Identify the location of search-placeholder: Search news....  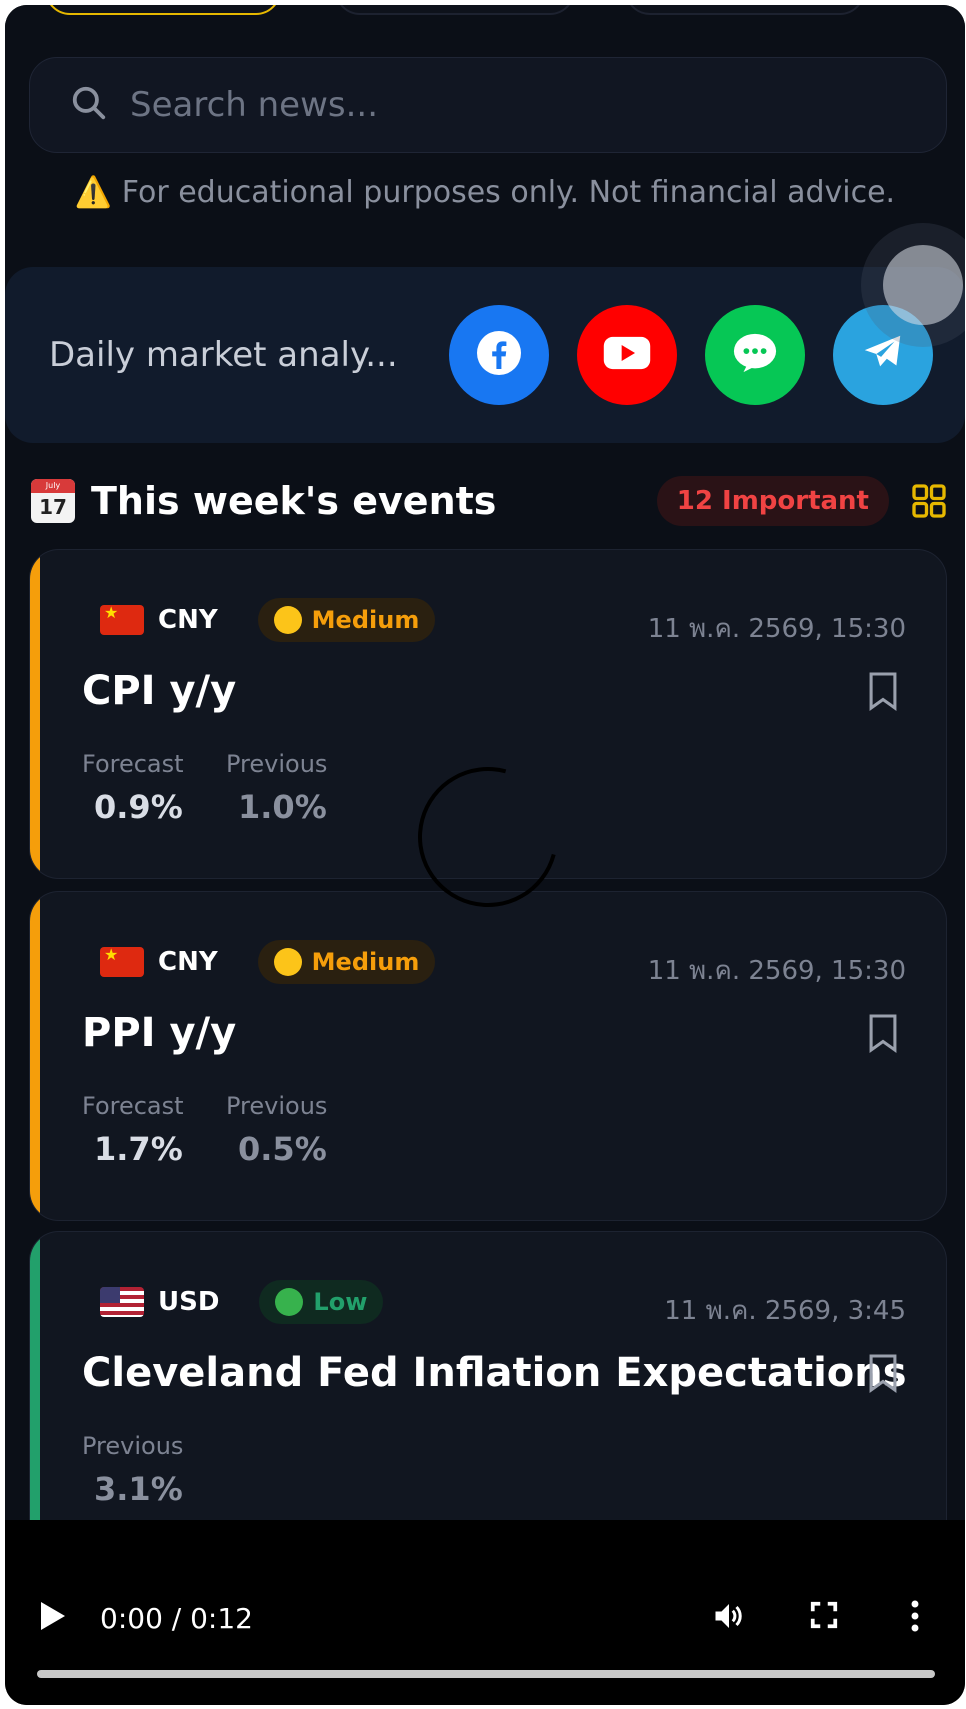
(254, 105).